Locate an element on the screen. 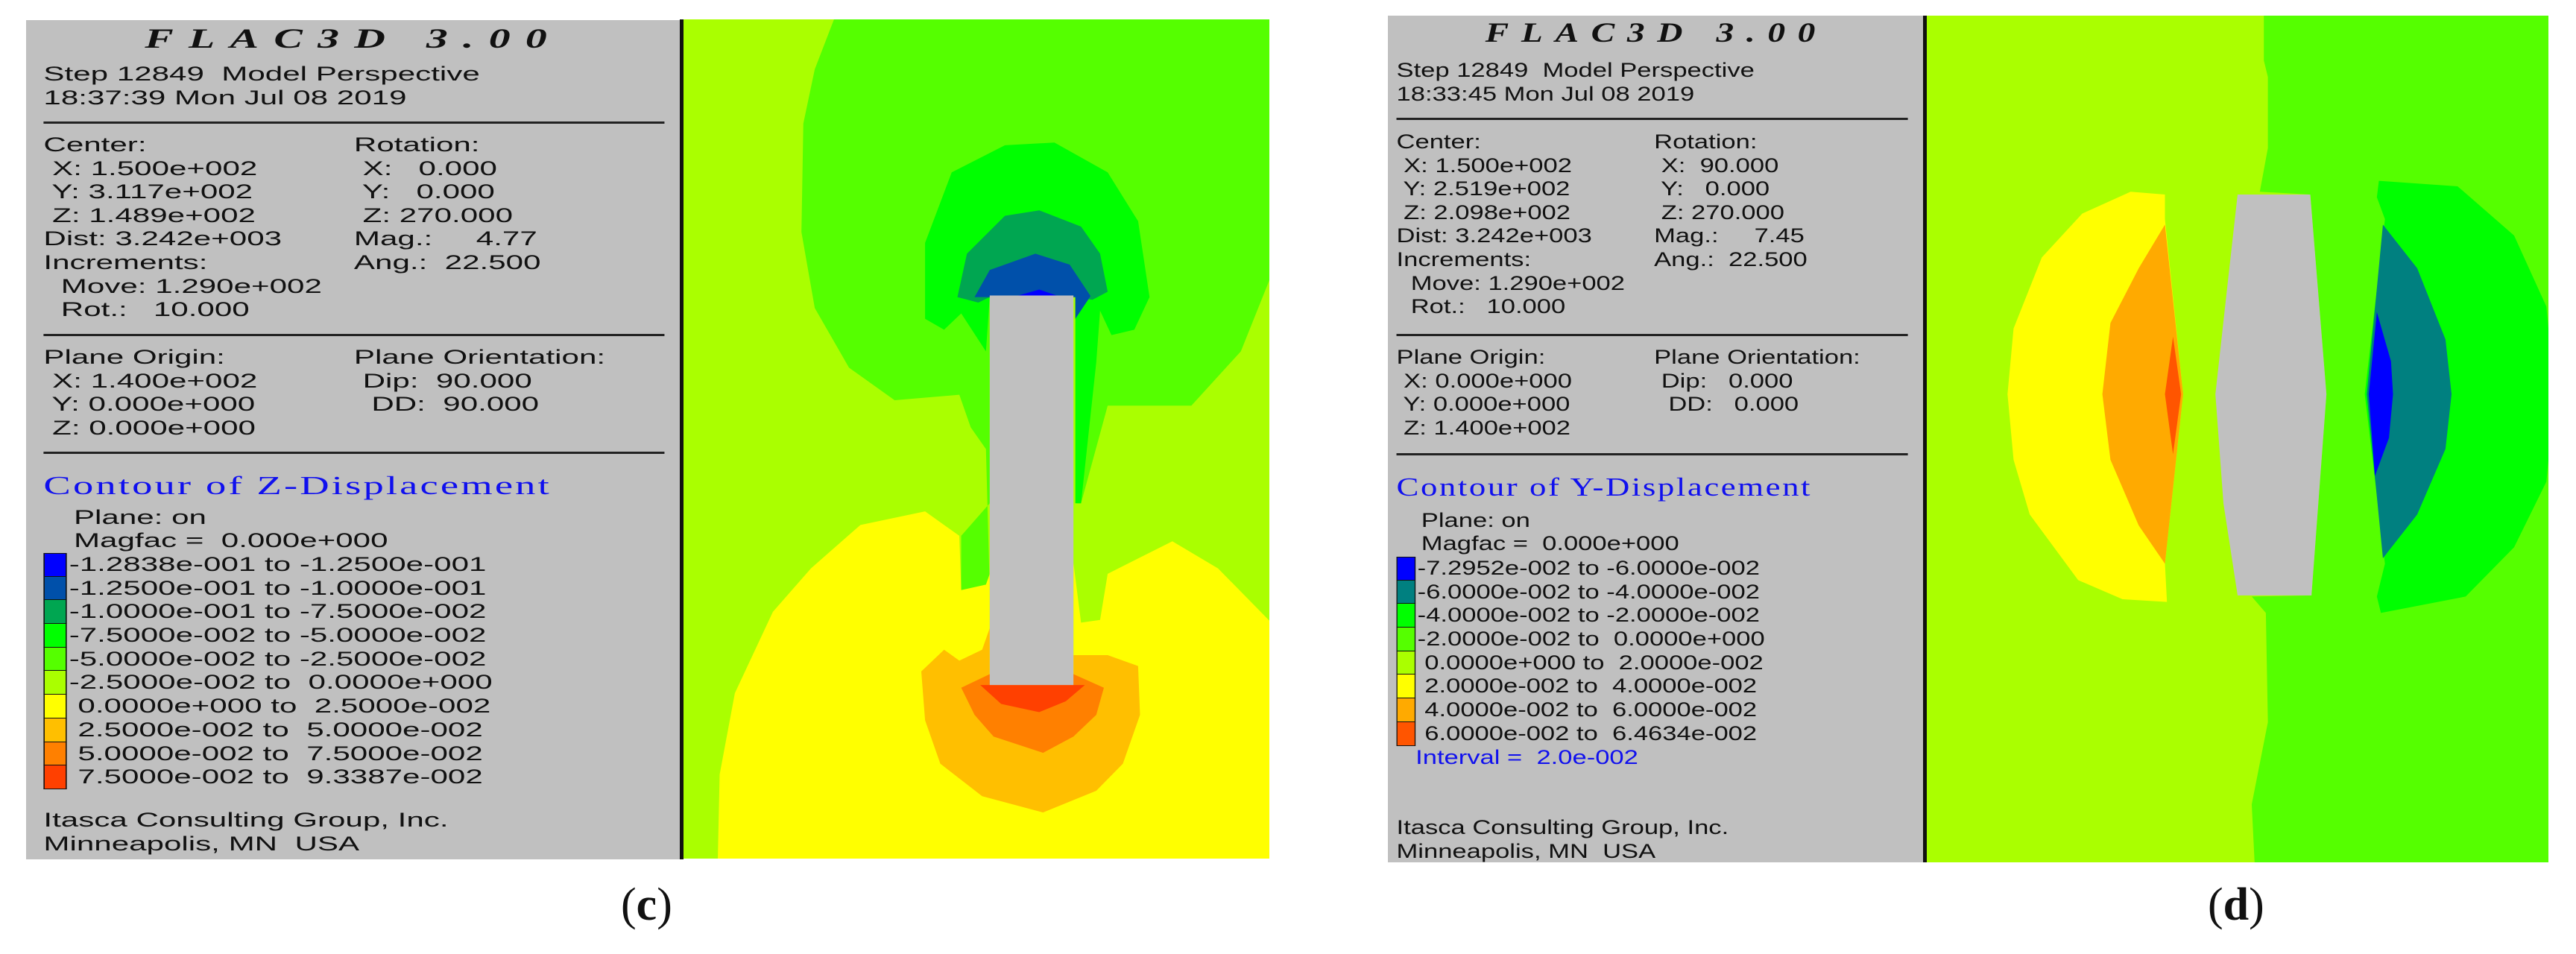  view-rotation-info-line: Z: 270.000 is located at coordinates (1719, 212).